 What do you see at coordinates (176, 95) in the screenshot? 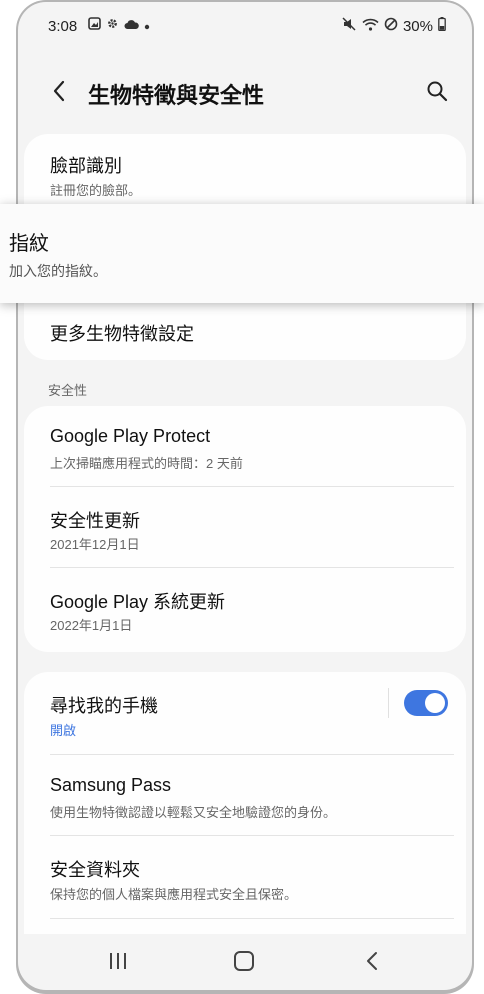
I see `page-title: 生物特徵與安全性` at bounding box center [176, 95].